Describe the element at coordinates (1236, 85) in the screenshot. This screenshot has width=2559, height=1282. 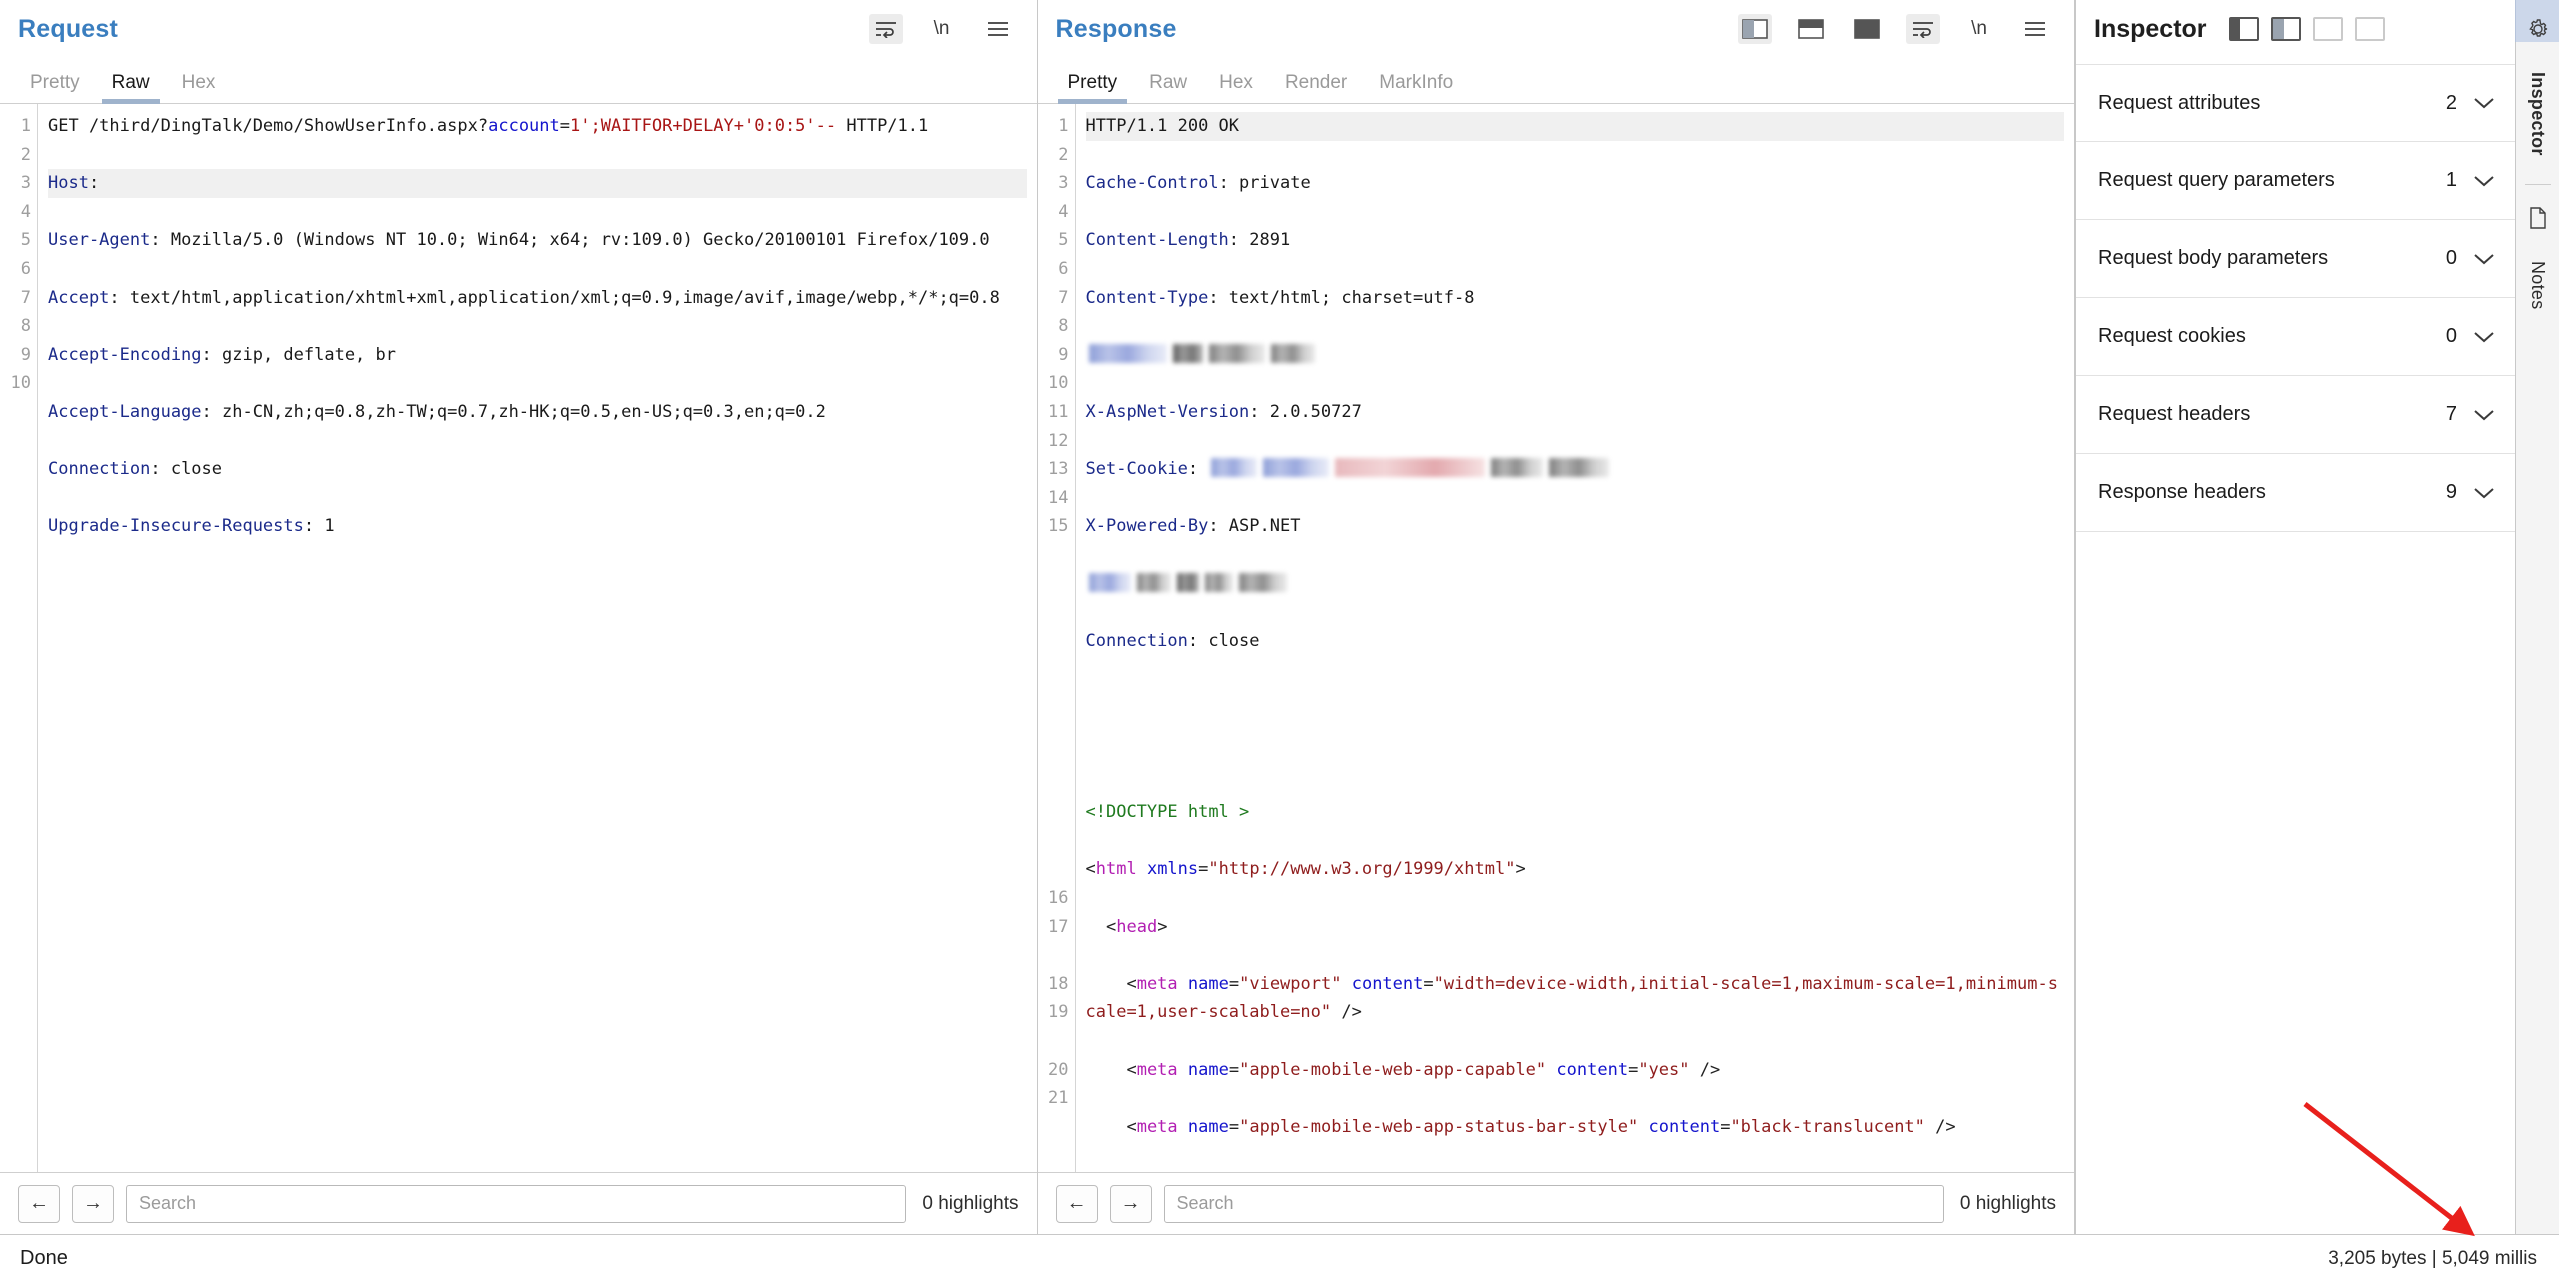
I see `response-tab-hex: Hex` at that location.